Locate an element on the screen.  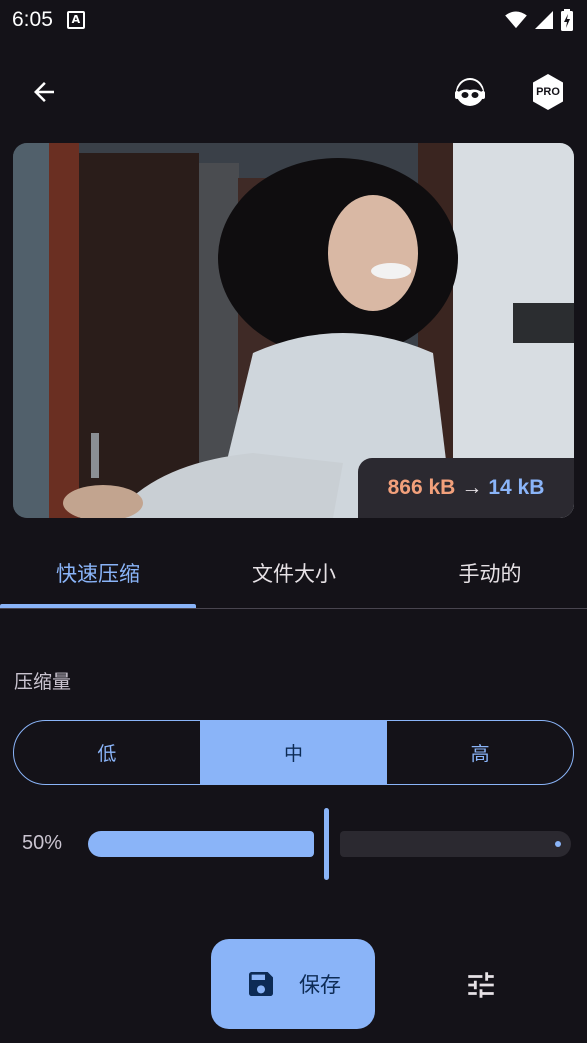
floppy-disk-icon is located at coordinates (261, 984).